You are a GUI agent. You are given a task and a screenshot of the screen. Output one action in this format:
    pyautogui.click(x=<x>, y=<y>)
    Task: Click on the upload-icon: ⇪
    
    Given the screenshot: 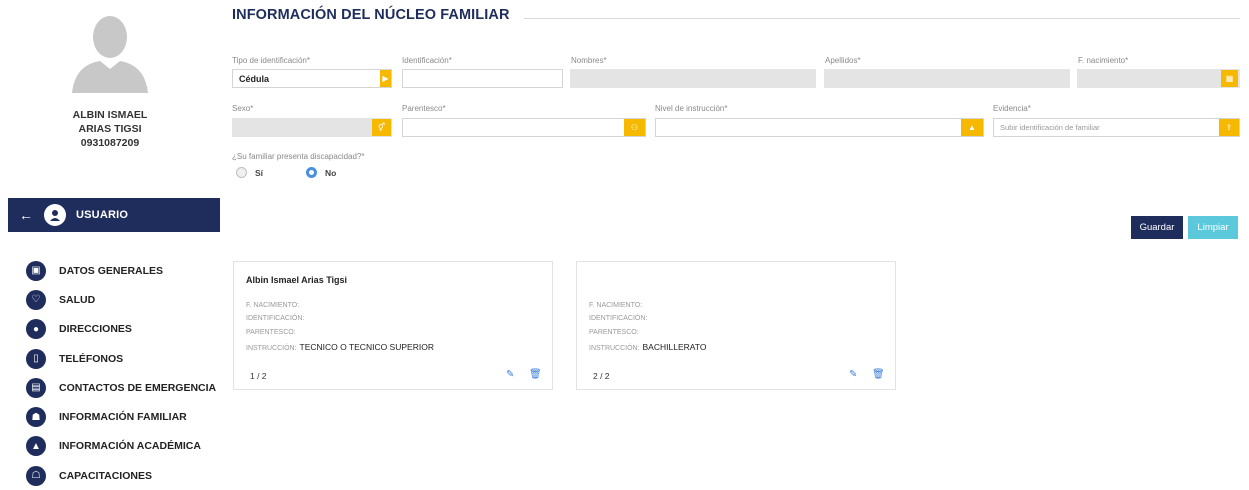 What is the action you would take?
    pyautogui.click(x=1229, y=127)
    